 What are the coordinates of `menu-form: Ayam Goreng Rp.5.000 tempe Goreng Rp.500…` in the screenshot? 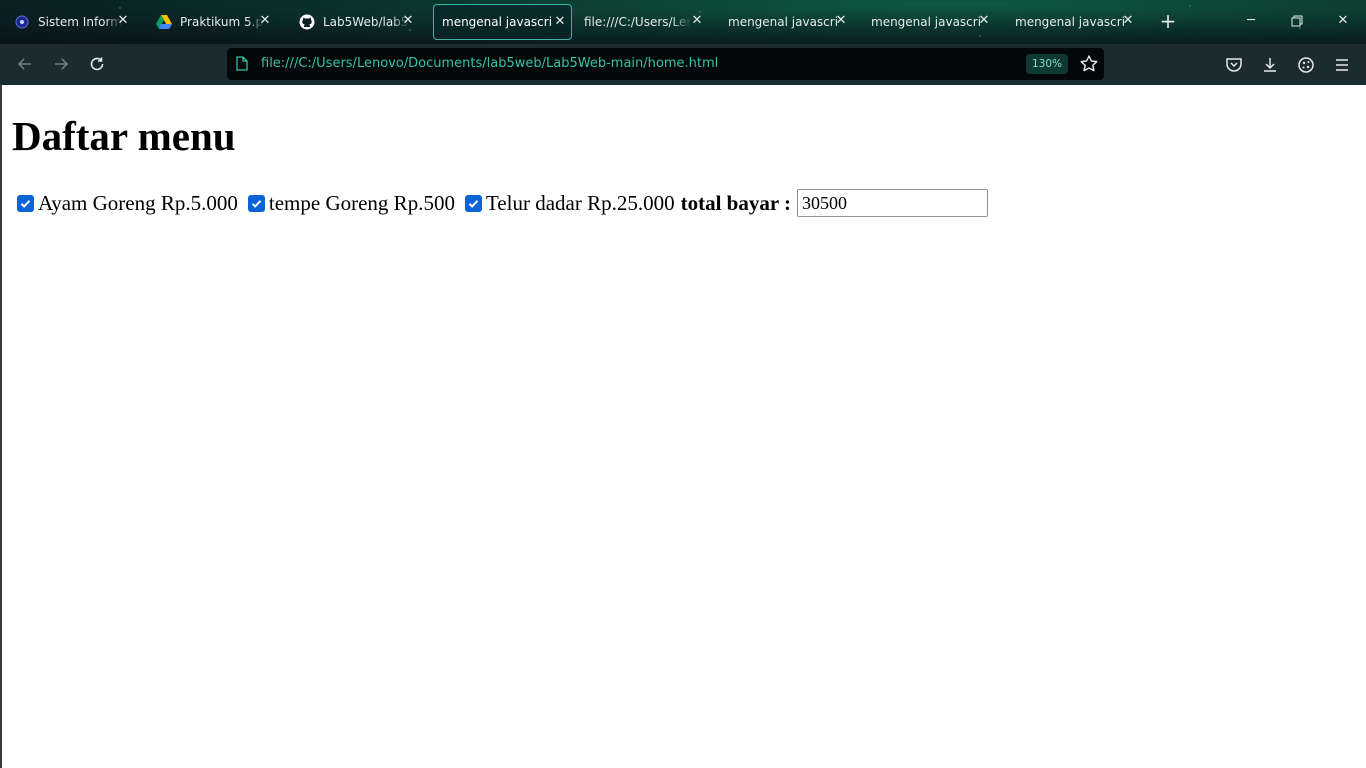 It's located at (503, 203).